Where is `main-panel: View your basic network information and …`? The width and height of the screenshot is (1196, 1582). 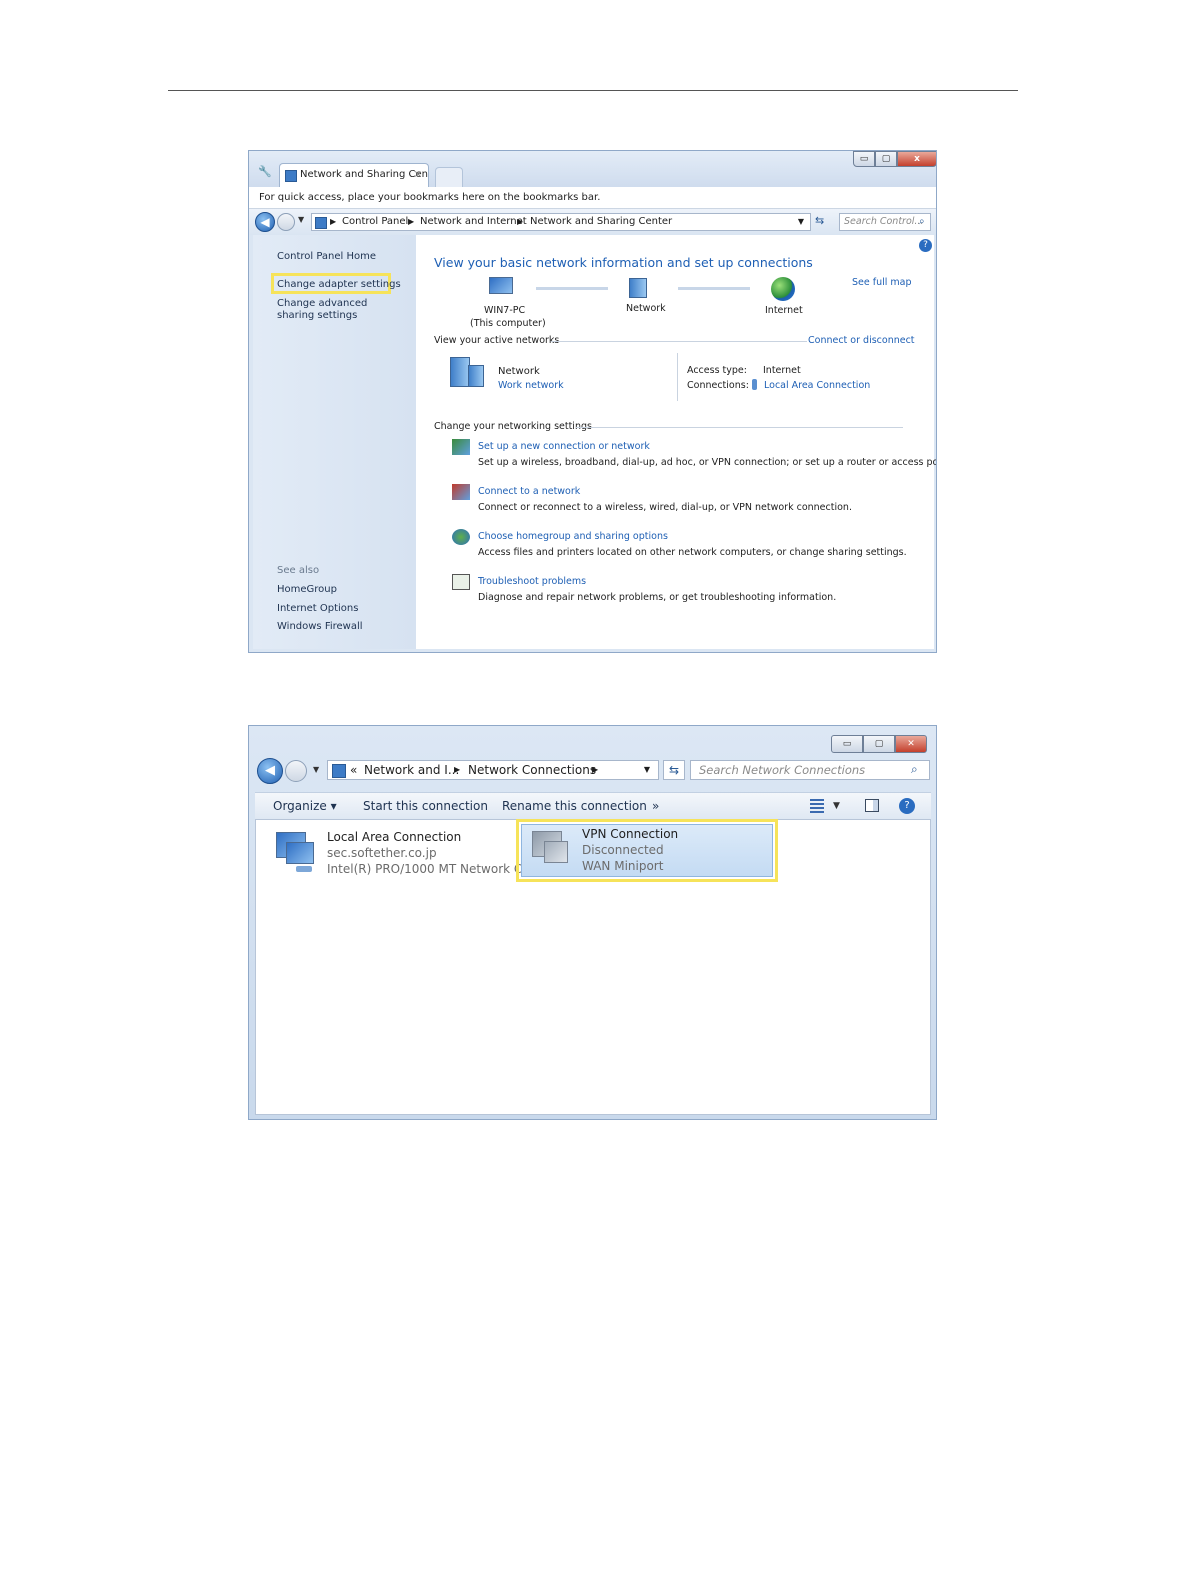 main-panel: View your basic network information and … is located at coordinates (676, 442).